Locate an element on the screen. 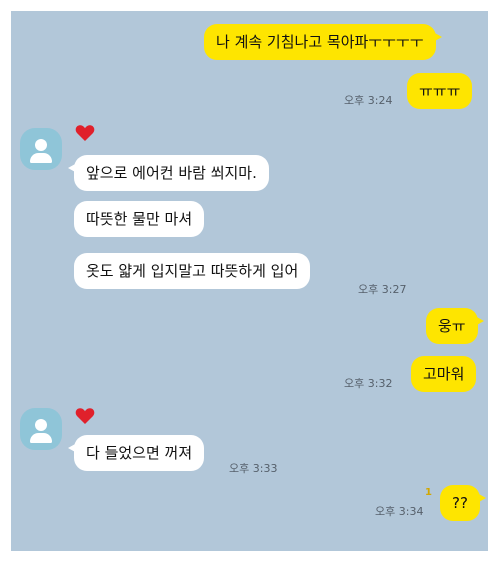 The width and height of the screenshot is (500, 562). message-timestamp: 오후 3:32 is located at coordinates (368, 383).